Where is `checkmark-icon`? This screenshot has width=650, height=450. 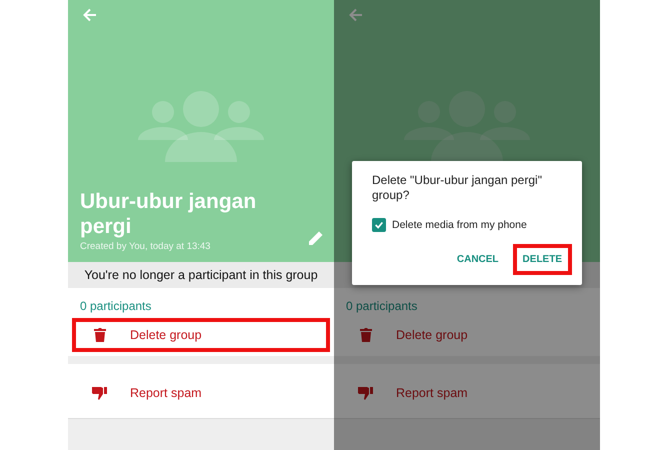 checkmark-icon is located at coordinates (379, 225).